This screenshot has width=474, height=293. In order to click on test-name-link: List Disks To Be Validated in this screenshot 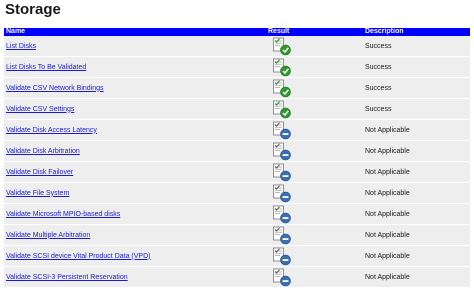, I will do `click(46, 67)`.